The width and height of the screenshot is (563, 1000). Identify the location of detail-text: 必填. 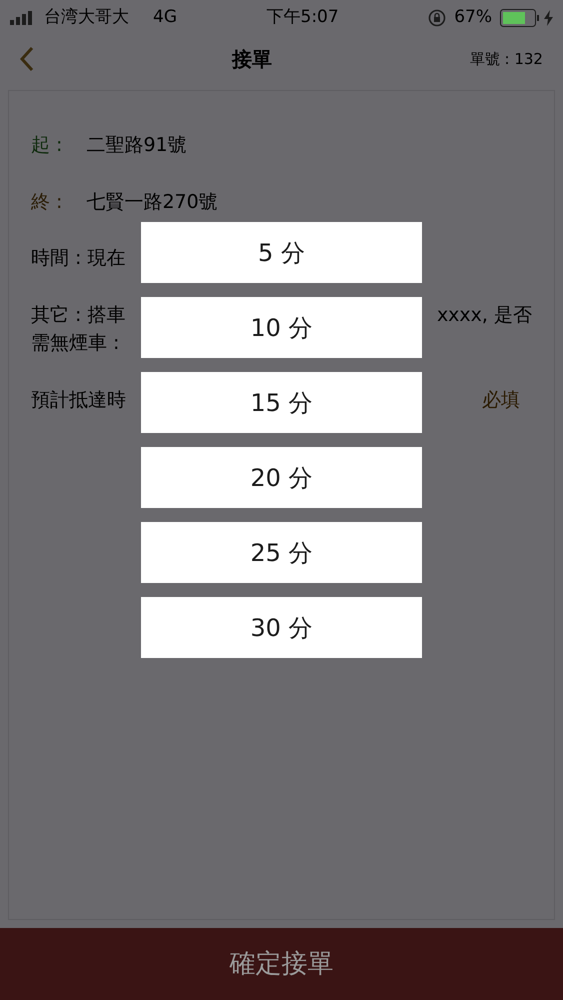
(501, 400).